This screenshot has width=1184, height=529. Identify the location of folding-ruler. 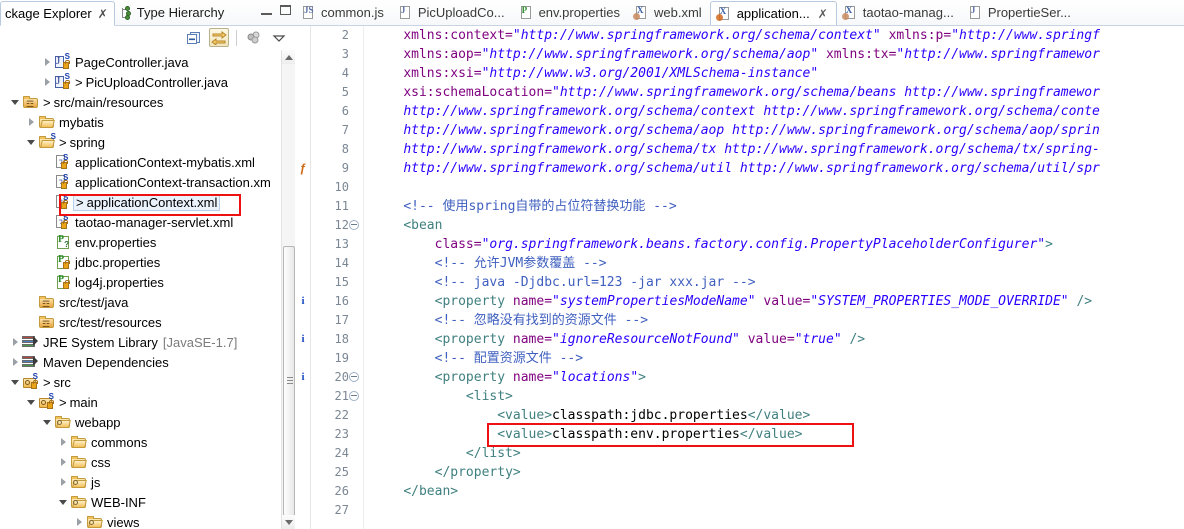
(358, 277).